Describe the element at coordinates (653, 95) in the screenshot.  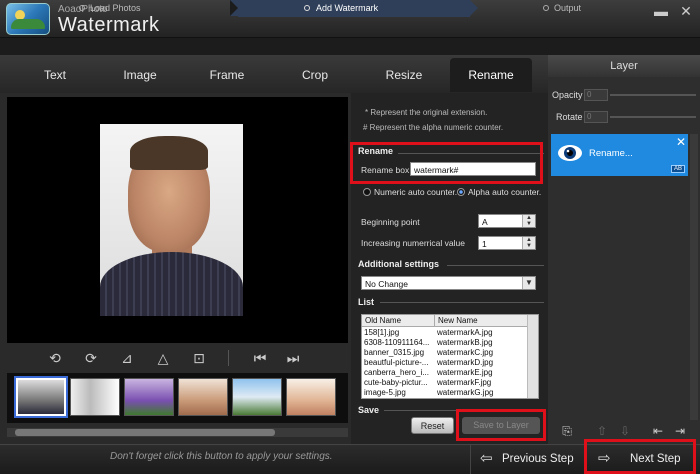
I see `opacity-slider` at that location.